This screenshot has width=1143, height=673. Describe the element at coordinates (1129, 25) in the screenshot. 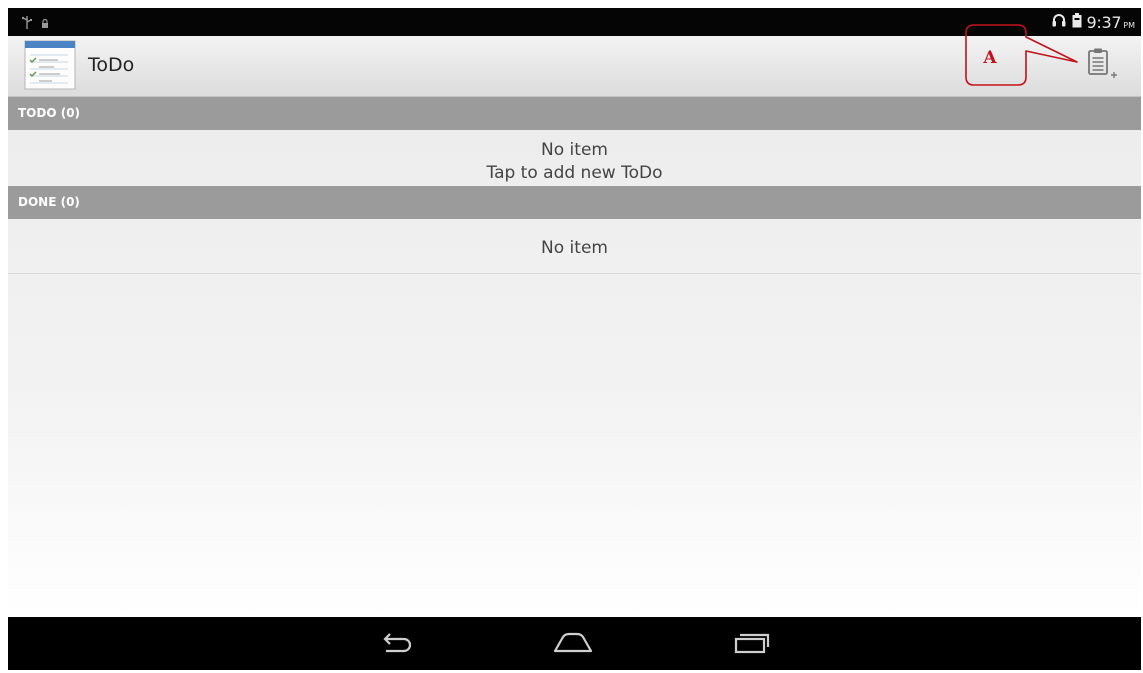

I see `clock-ampm: PM` at that location.